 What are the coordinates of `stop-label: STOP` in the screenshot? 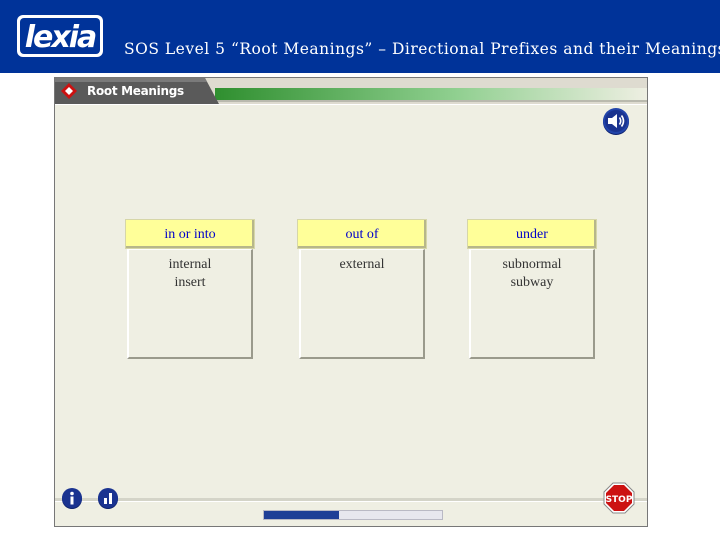 It's located at (619, 500).